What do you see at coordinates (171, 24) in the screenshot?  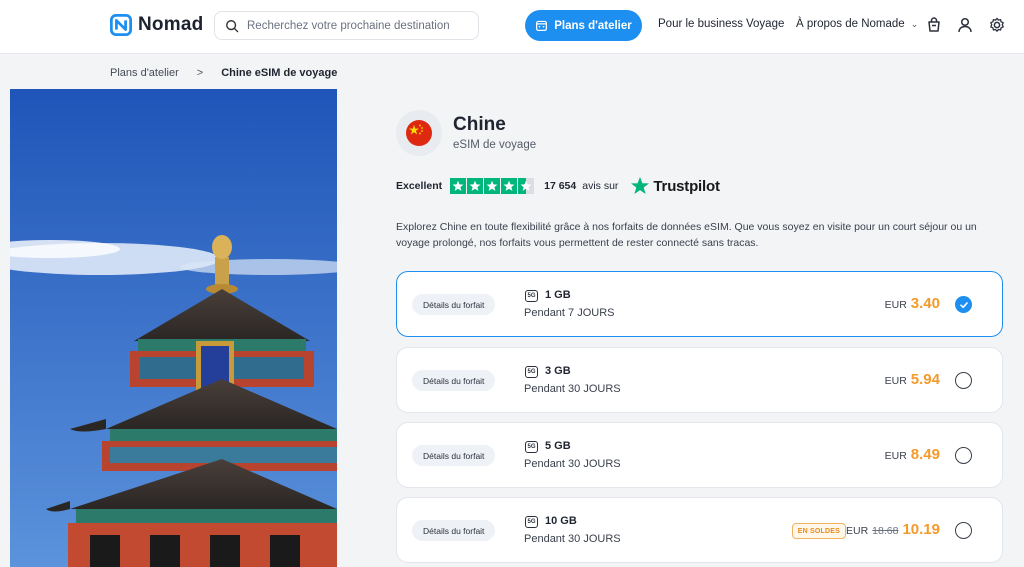 I see `logo-text: Nomad` at bounding box center [171, 24].